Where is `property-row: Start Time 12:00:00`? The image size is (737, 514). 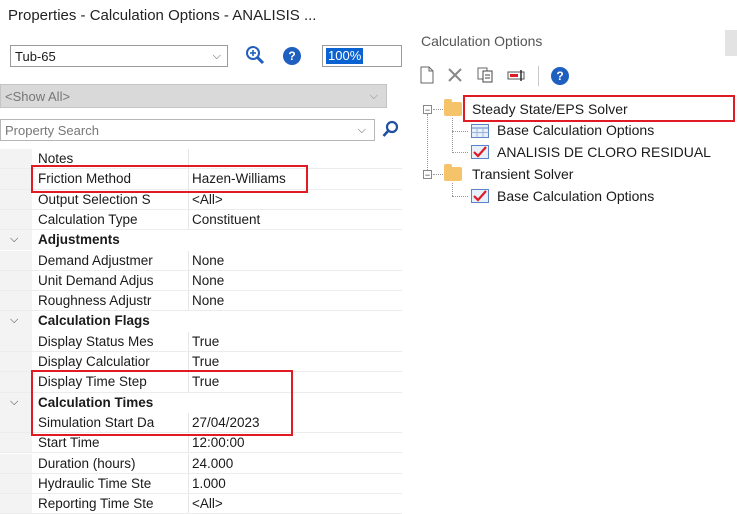 property-row: Start Time 12:00:00 is located at coordinates (201, 443).